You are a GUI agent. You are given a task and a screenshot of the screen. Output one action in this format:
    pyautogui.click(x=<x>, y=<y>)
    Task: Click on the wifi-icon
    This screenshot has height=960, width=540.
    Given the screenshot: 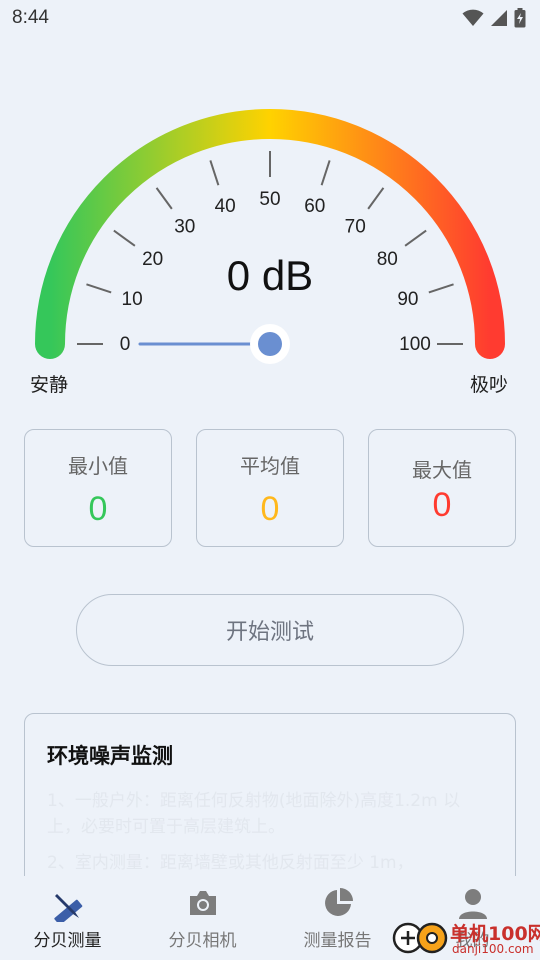 What is the action you would take?
    pyautogui.click(x=473, y=17)
    